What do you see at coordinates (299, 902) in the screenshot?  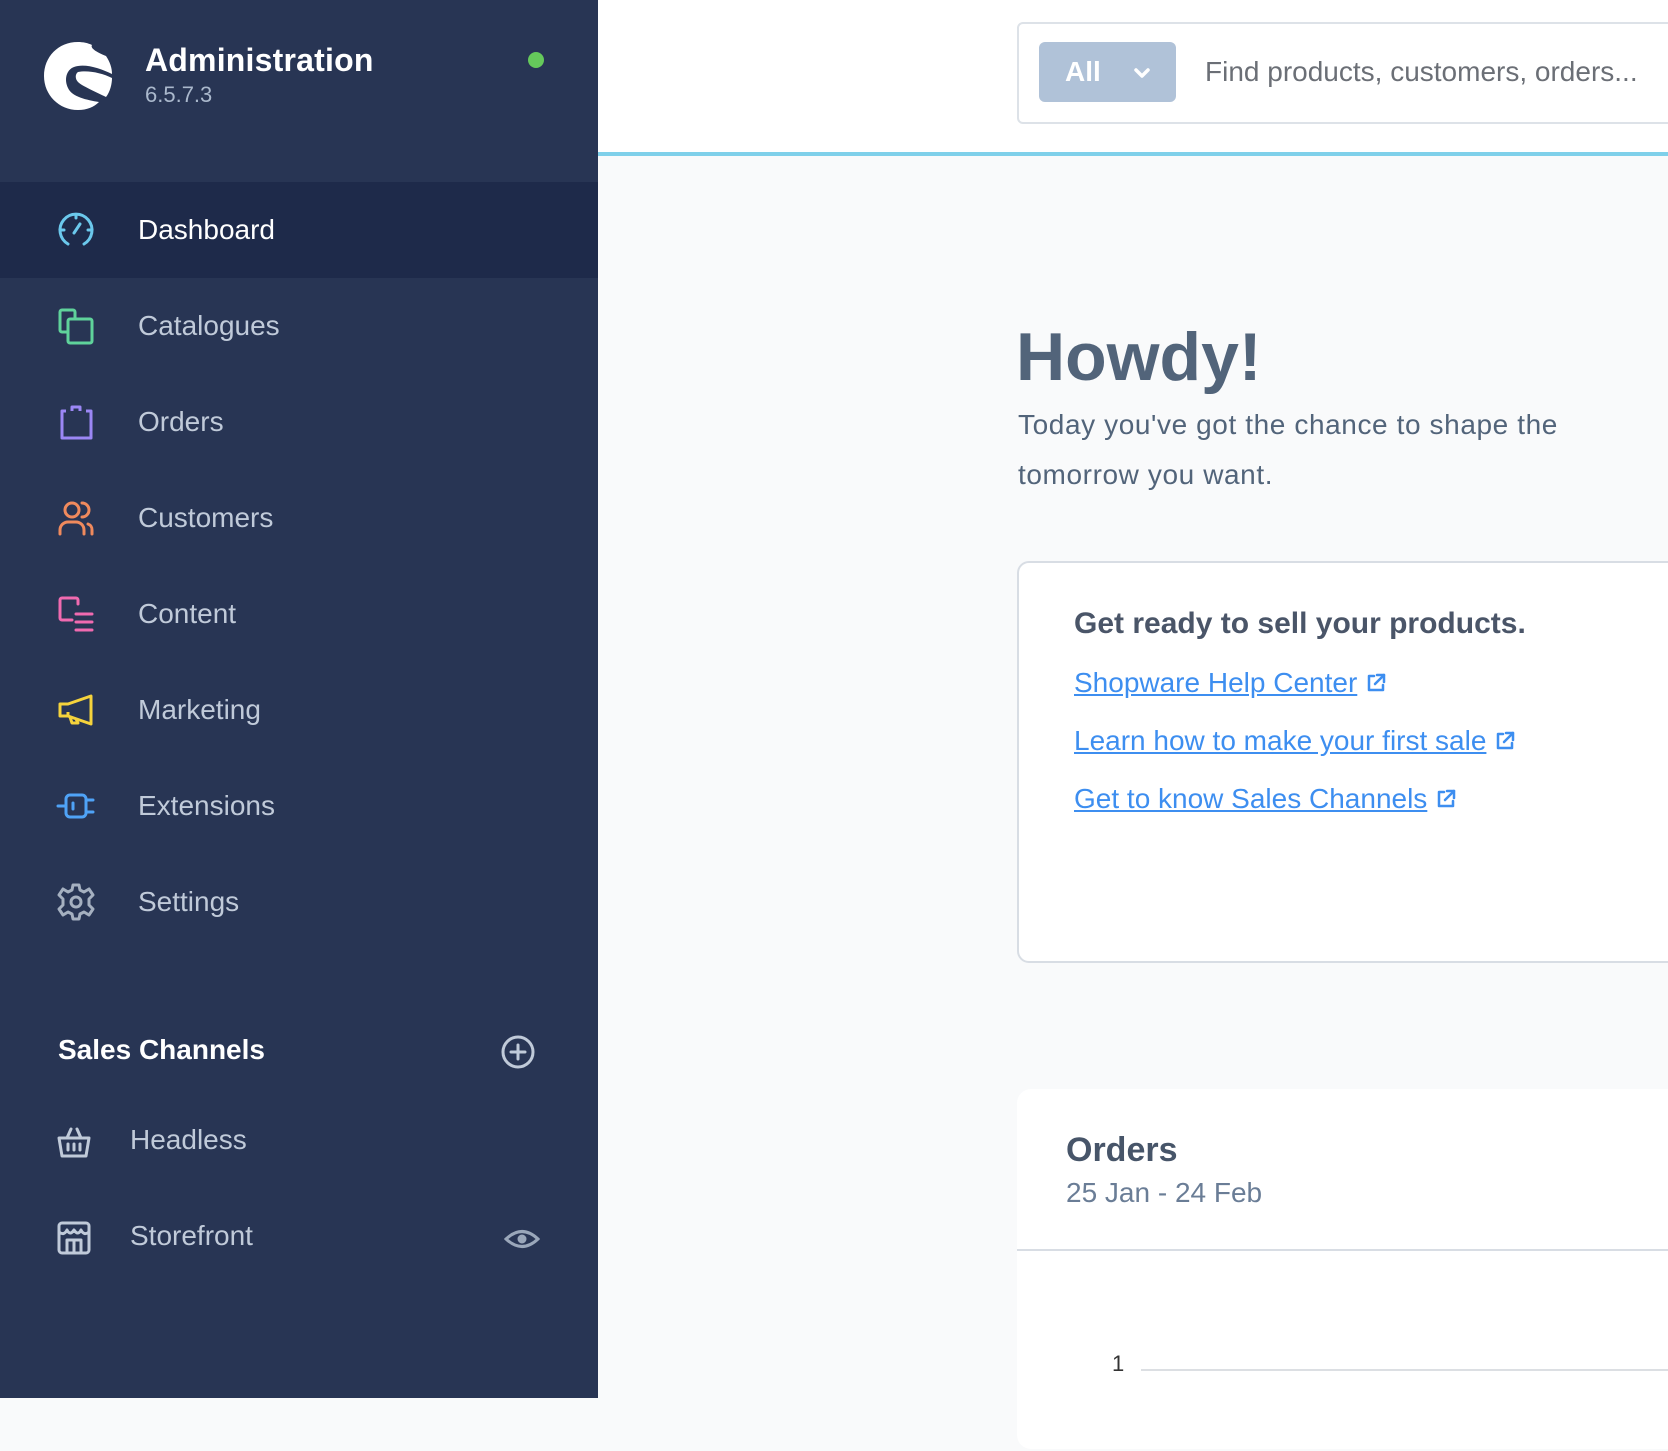 I see `nav-item-settings: Settings` at bounding box center [299, 902].